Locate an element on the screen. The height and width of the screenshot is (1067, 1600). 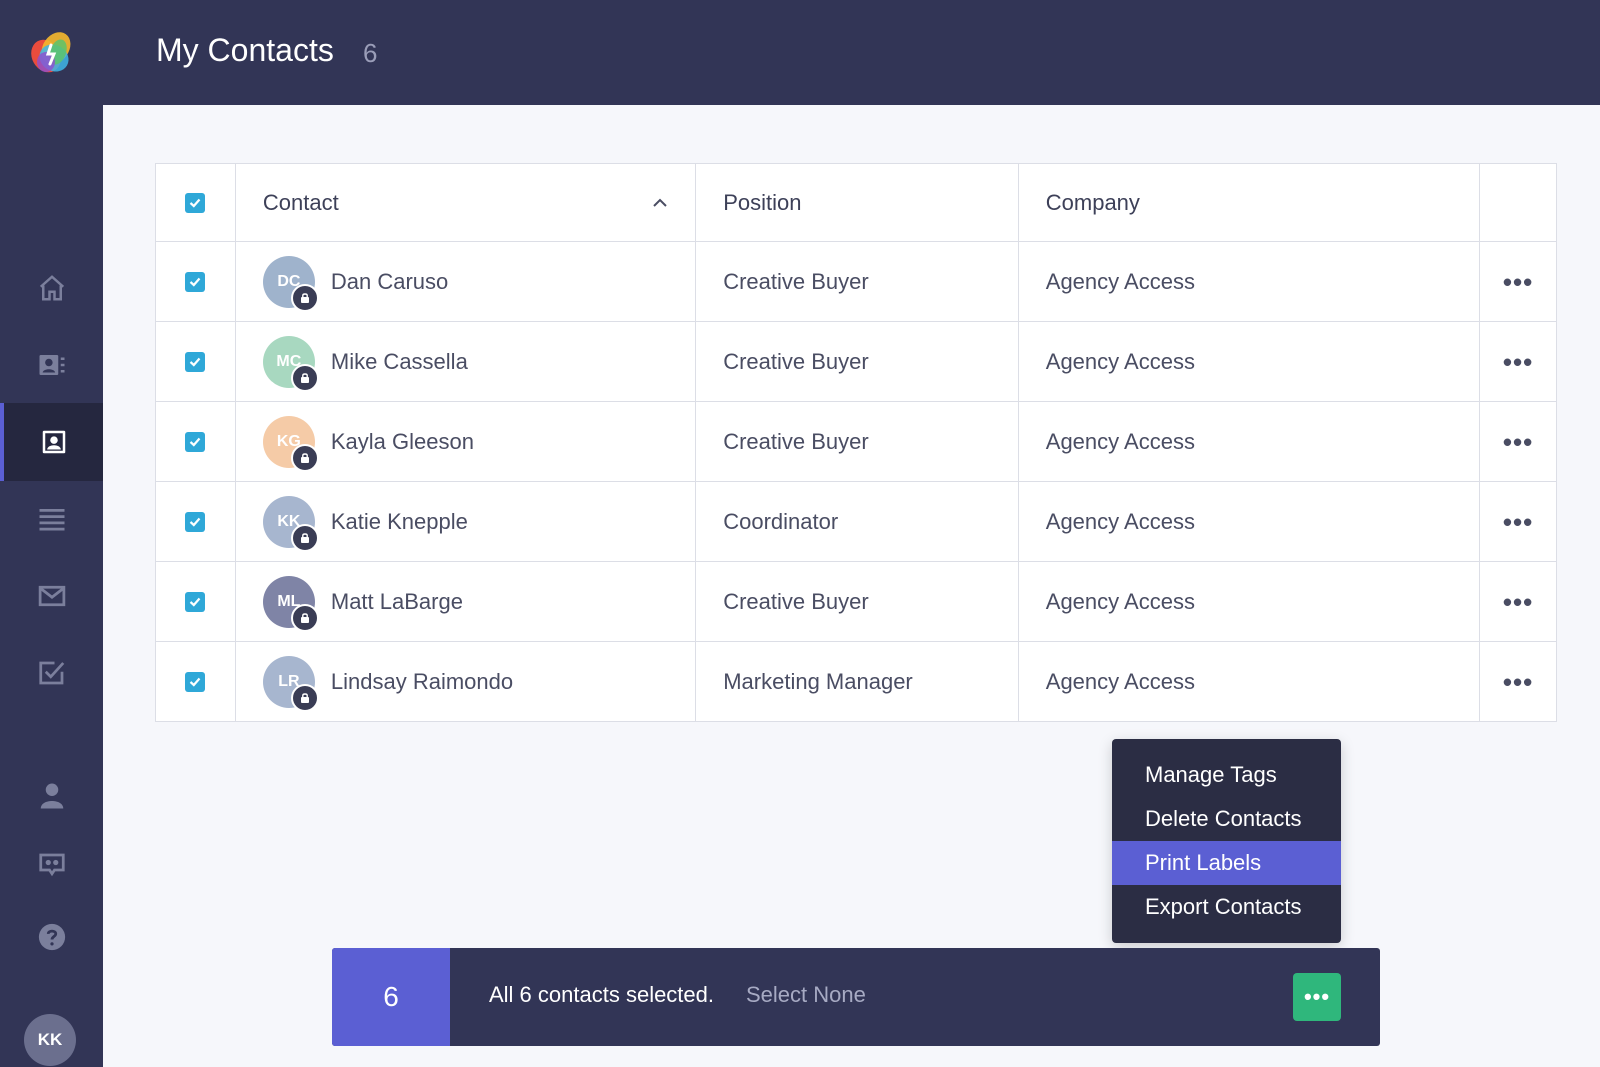
sidebar-item-profile is located at coordinates (51, 796).